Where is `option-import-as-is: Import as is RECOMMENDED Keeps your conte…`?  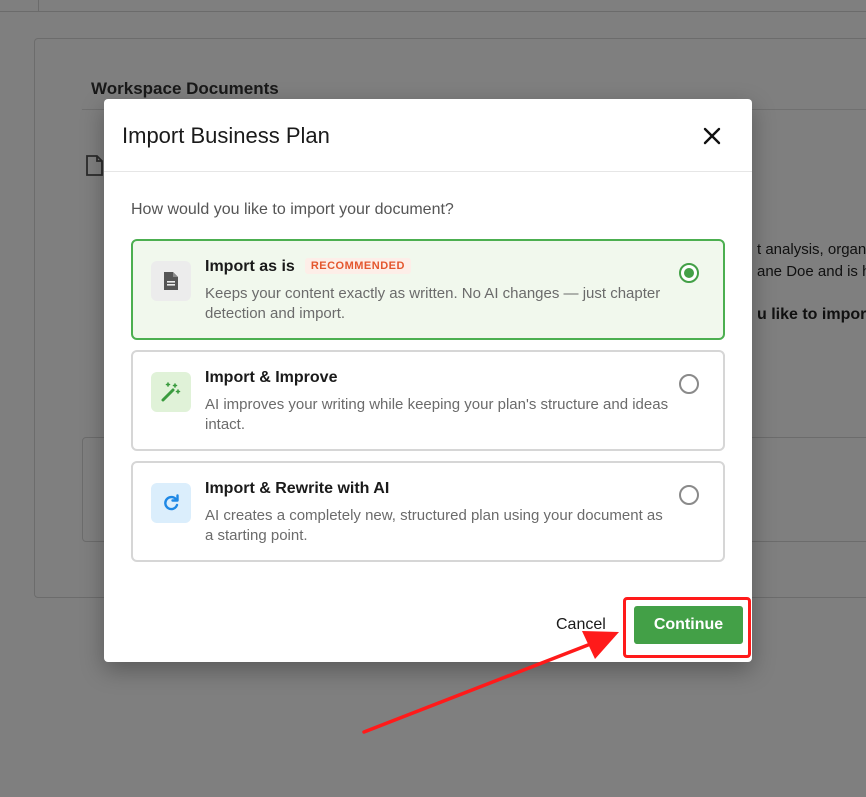
option-import-as-is: Import as is RECOMMENDED Keeps your conte… is located at coordinates (428, 289).